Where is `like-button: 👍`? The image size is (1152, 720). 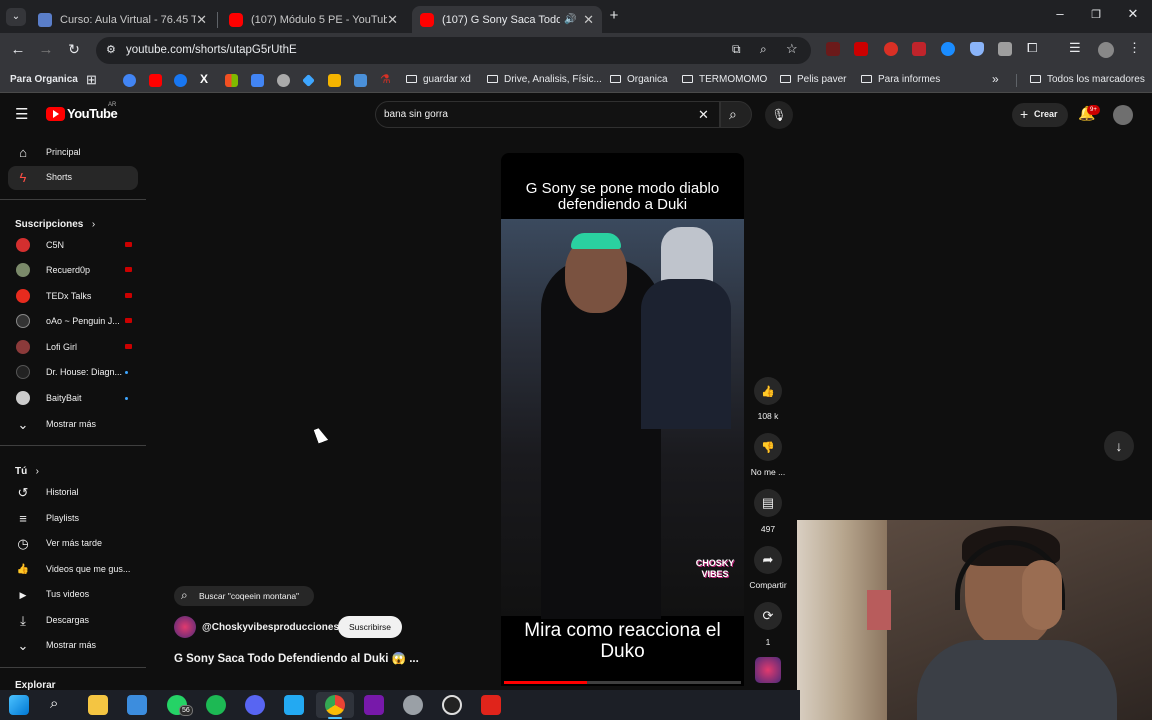 like-button: 👍 is located at coordinates (768, 391).